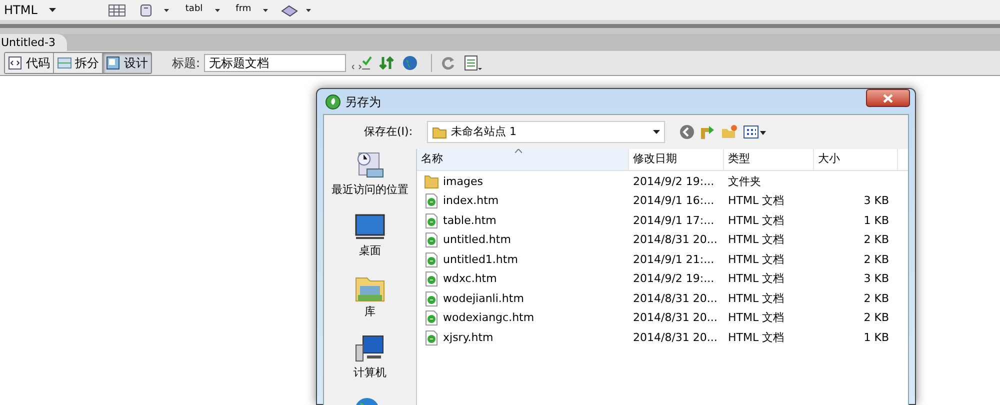 The height and width of the screenshot is (405, 1000). What do you see at coordinates (244, 10) in the screenshot?
I see `insert-tool: frm` at bounding box center [244, 10].